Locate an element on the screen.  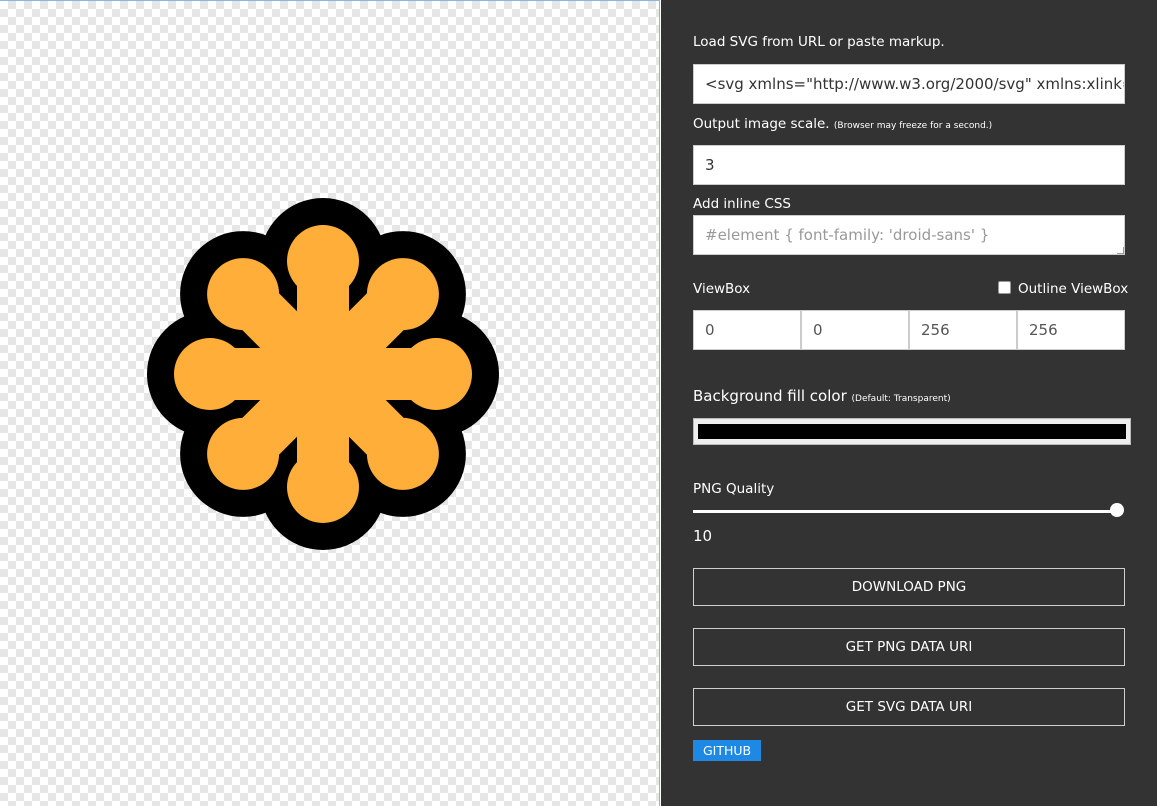
css-label: Add inline CSS is located at coordinates (742, 204).